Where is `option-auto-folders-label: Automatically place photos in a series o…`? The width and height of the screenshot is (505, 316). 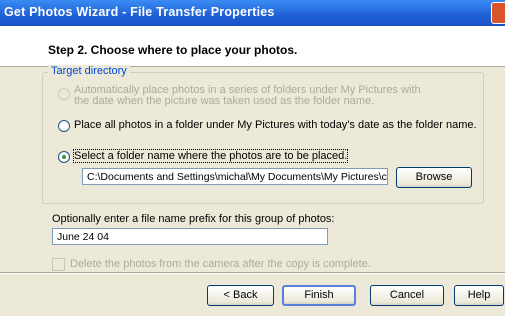
option-auto-folders-label: Automatically place photos in a series o… is located at coordinates (247, 96).